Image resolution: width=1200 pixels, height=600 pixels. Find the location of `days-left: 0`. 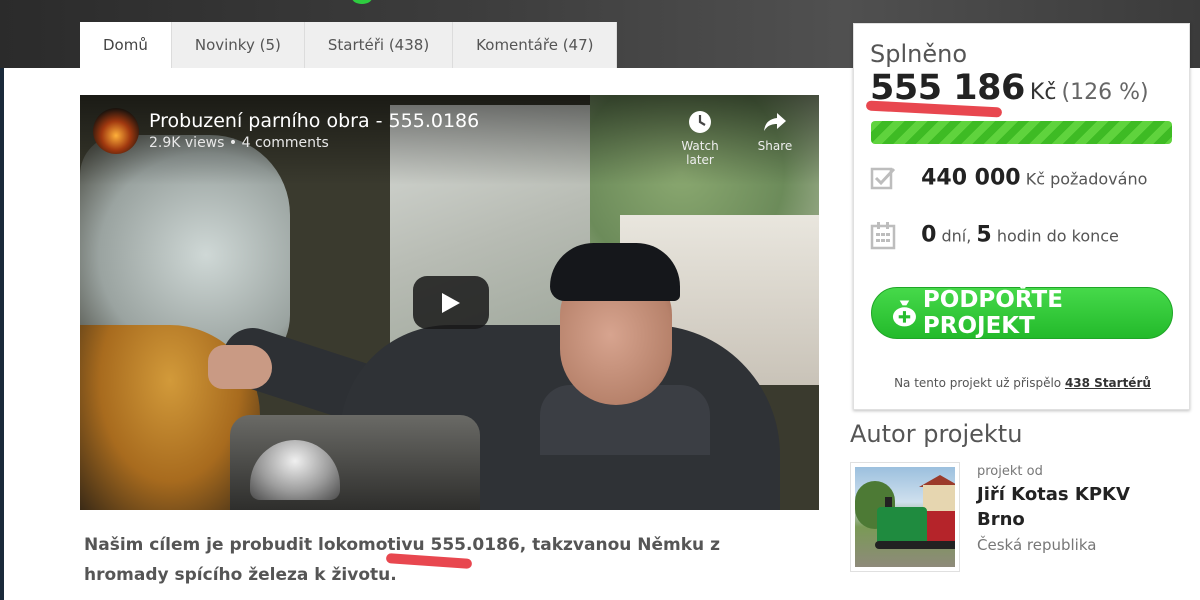

days-left: 0 is located at coordinates (929, 235).